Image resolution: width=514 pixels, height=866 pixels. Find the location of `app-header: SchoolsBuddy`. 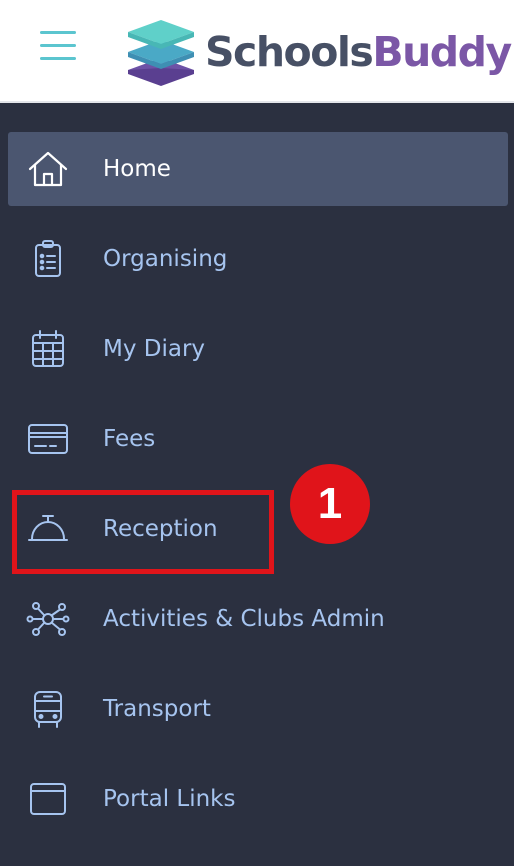

app-header: SchoolsBuddy is located at coordinates (257, 51).